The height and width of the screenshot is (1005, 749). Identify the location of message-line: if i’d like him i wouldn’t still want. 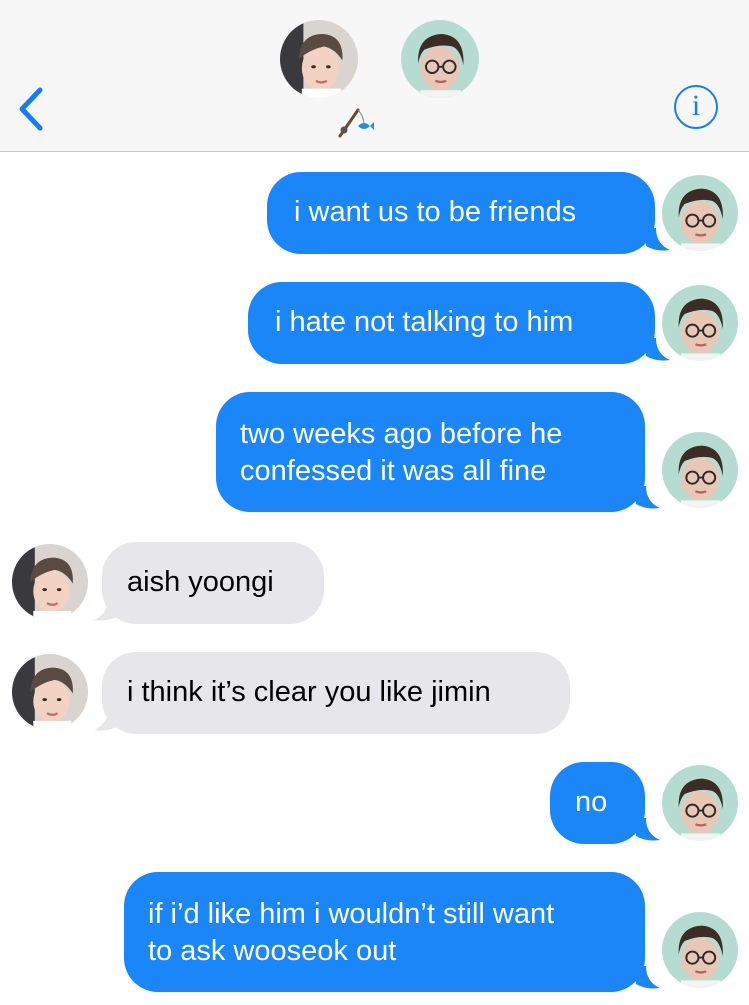
(351, 914).